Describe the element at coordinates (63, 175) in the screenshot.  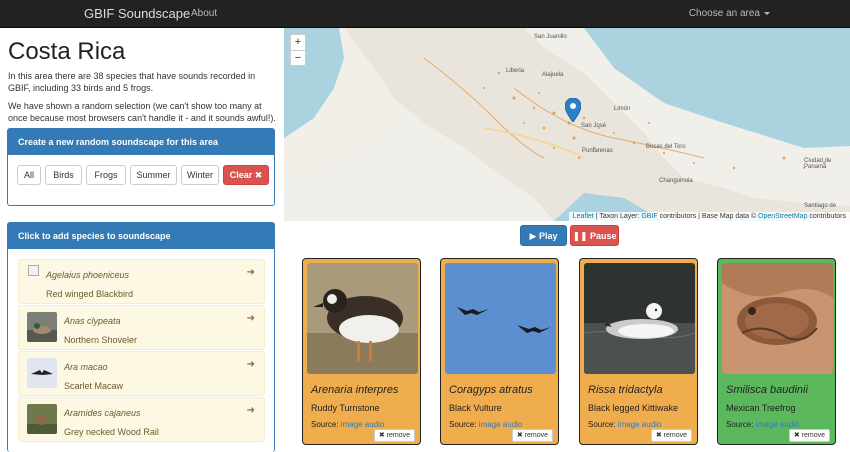
I see `filter-birds-button: Birds` at that location.